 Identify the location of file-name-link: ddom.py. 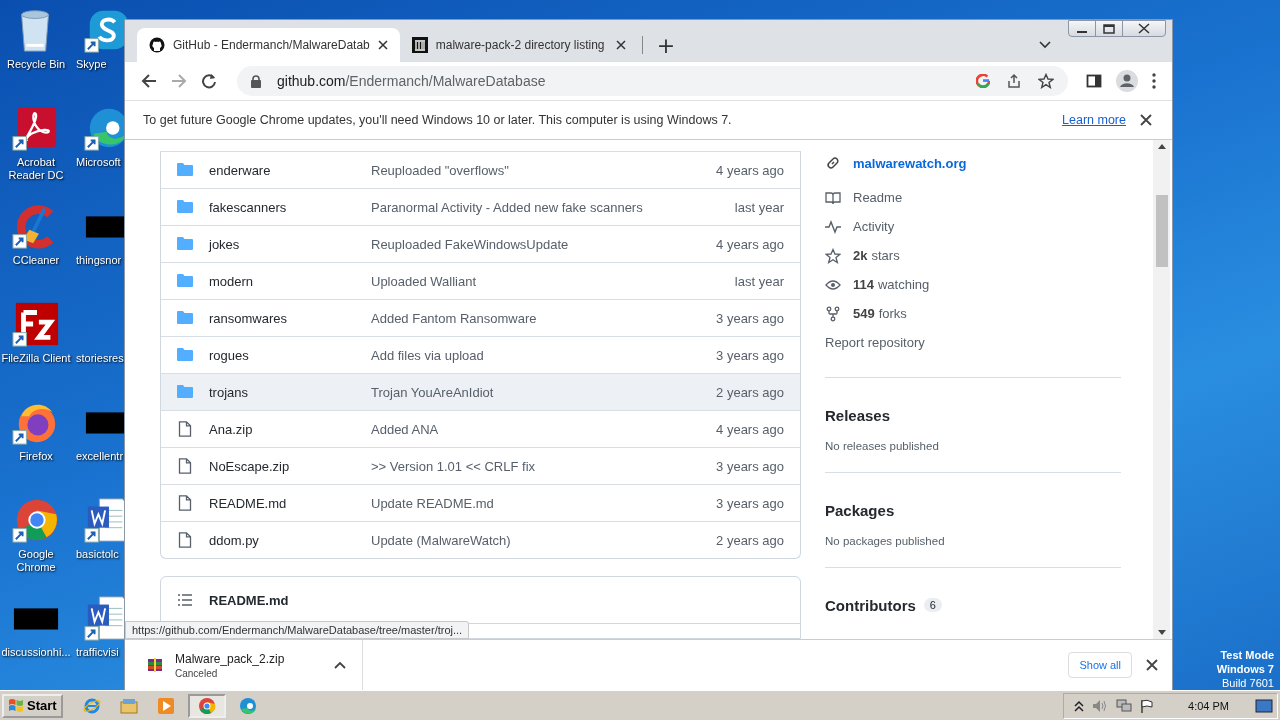
(290, 540).